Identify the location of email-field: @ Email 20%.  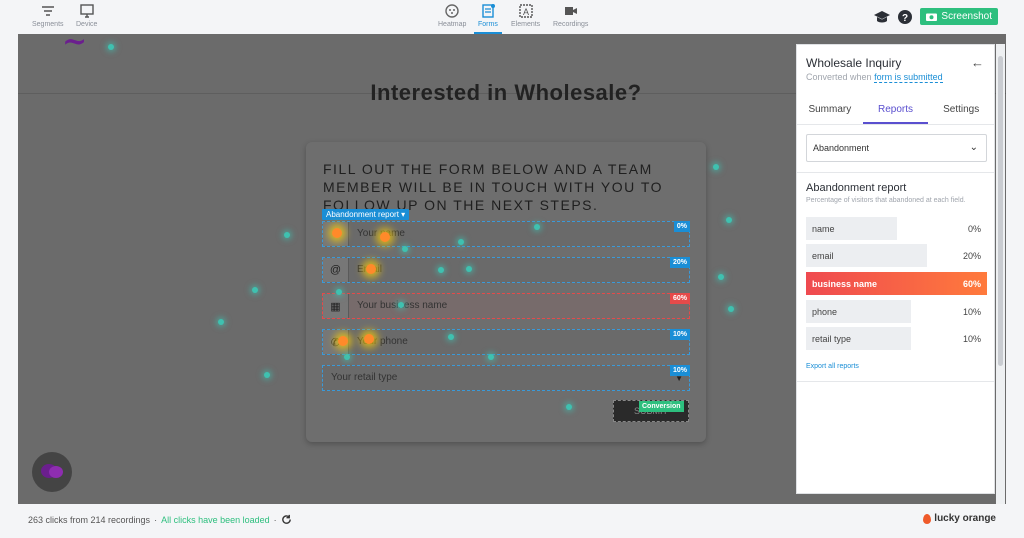
(506, 270).